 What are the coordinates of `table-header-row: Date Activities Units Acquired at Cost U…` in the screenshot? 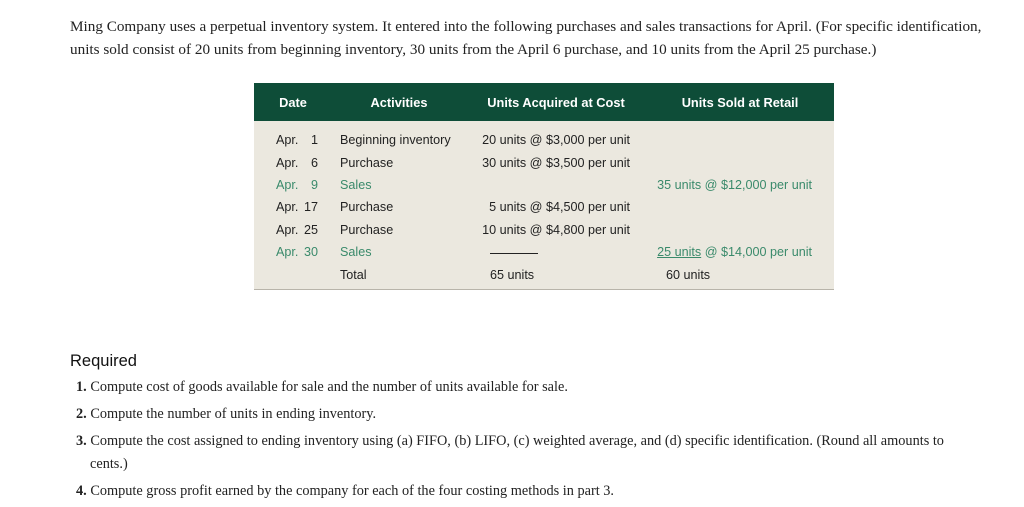 It's located at (544, 102).